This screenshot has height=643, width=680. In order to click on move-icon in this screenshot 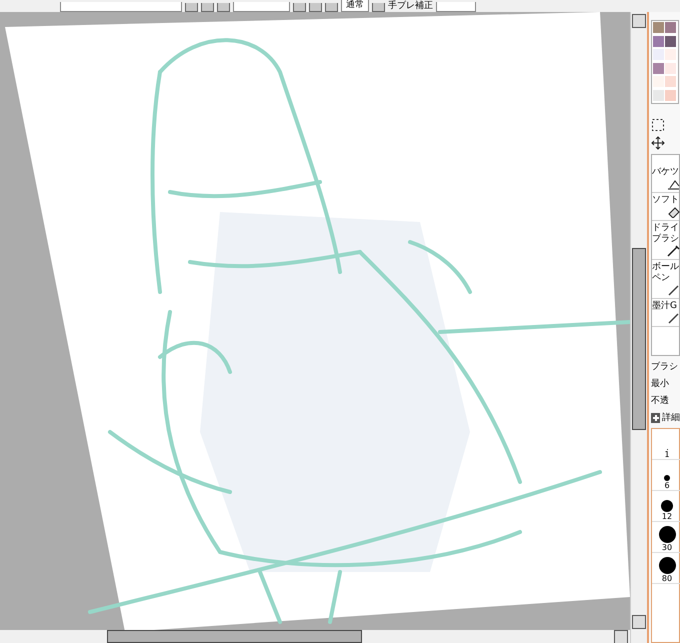, I will do `click(658, 143)`.